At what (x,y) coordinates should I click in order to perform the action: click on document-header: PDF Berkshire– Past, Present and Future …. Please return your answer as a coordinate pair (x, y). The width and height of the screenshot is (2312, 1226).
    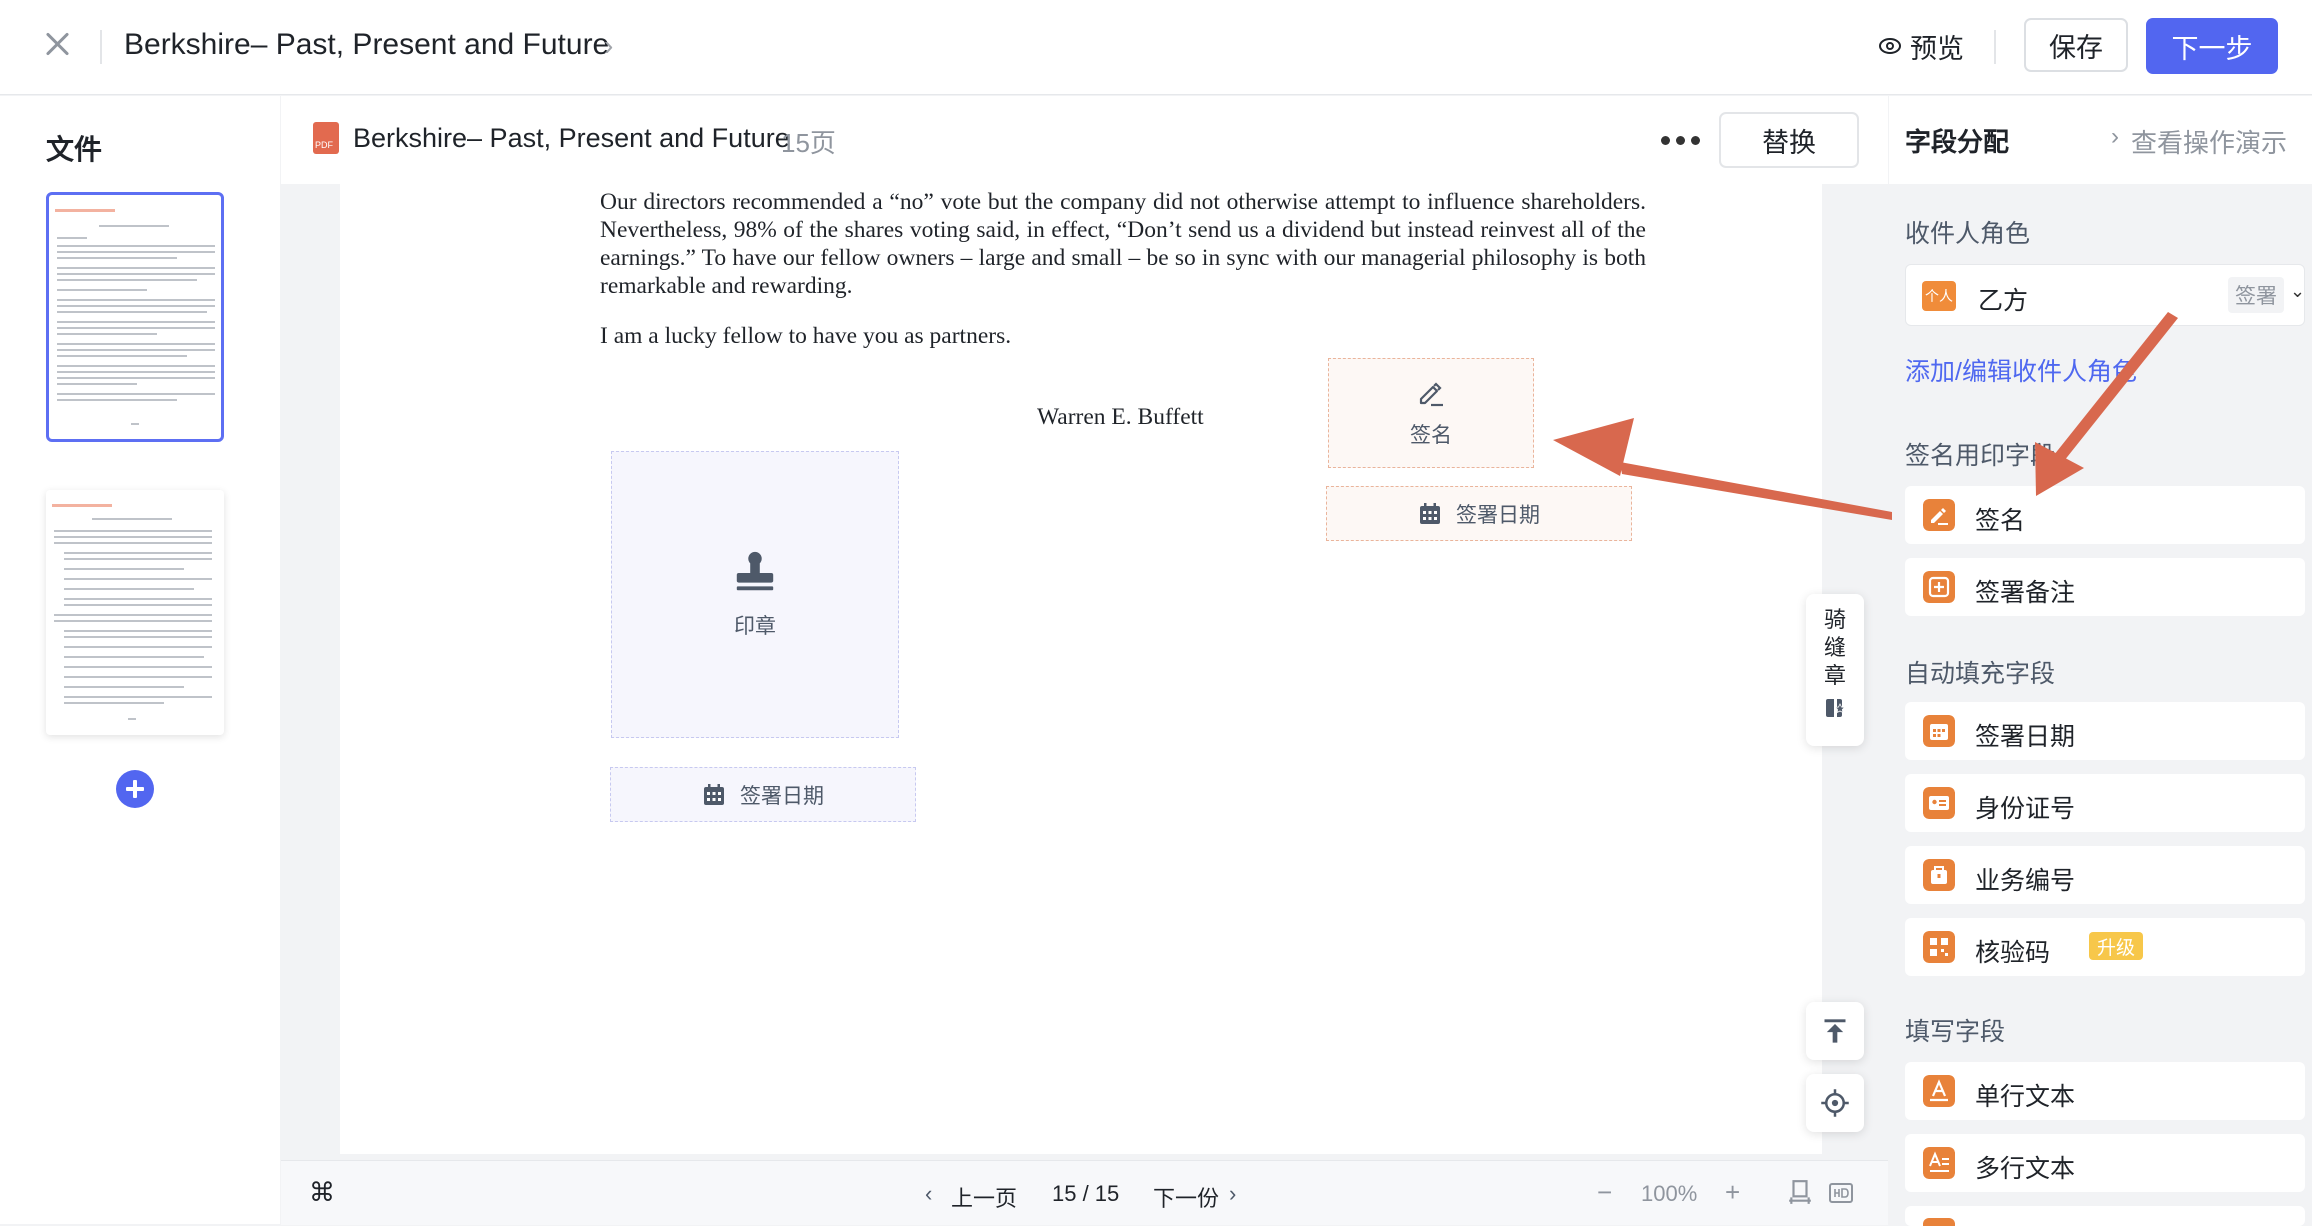
    Looking at the image, I should click on (1084, 140).